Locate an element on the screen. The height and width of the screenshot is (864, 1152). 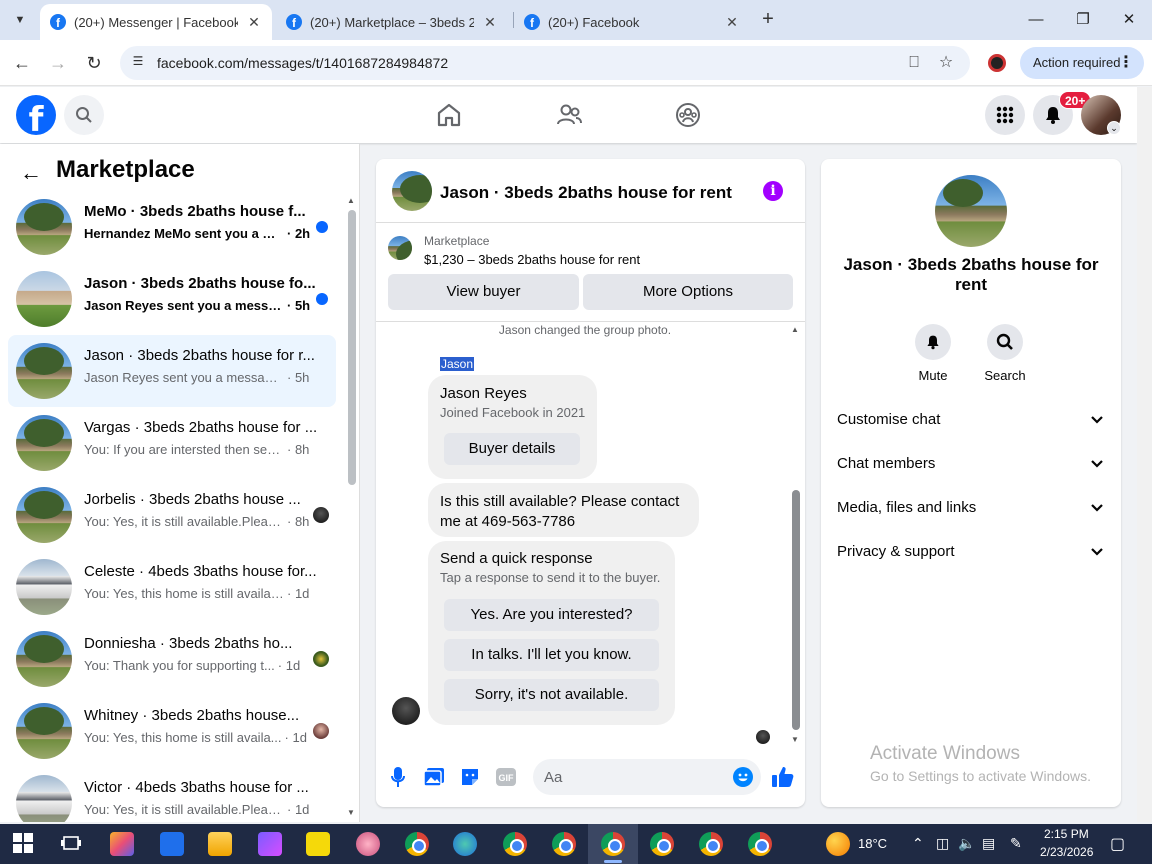
network-icon: ◫ is located at coordinates (942, 843).